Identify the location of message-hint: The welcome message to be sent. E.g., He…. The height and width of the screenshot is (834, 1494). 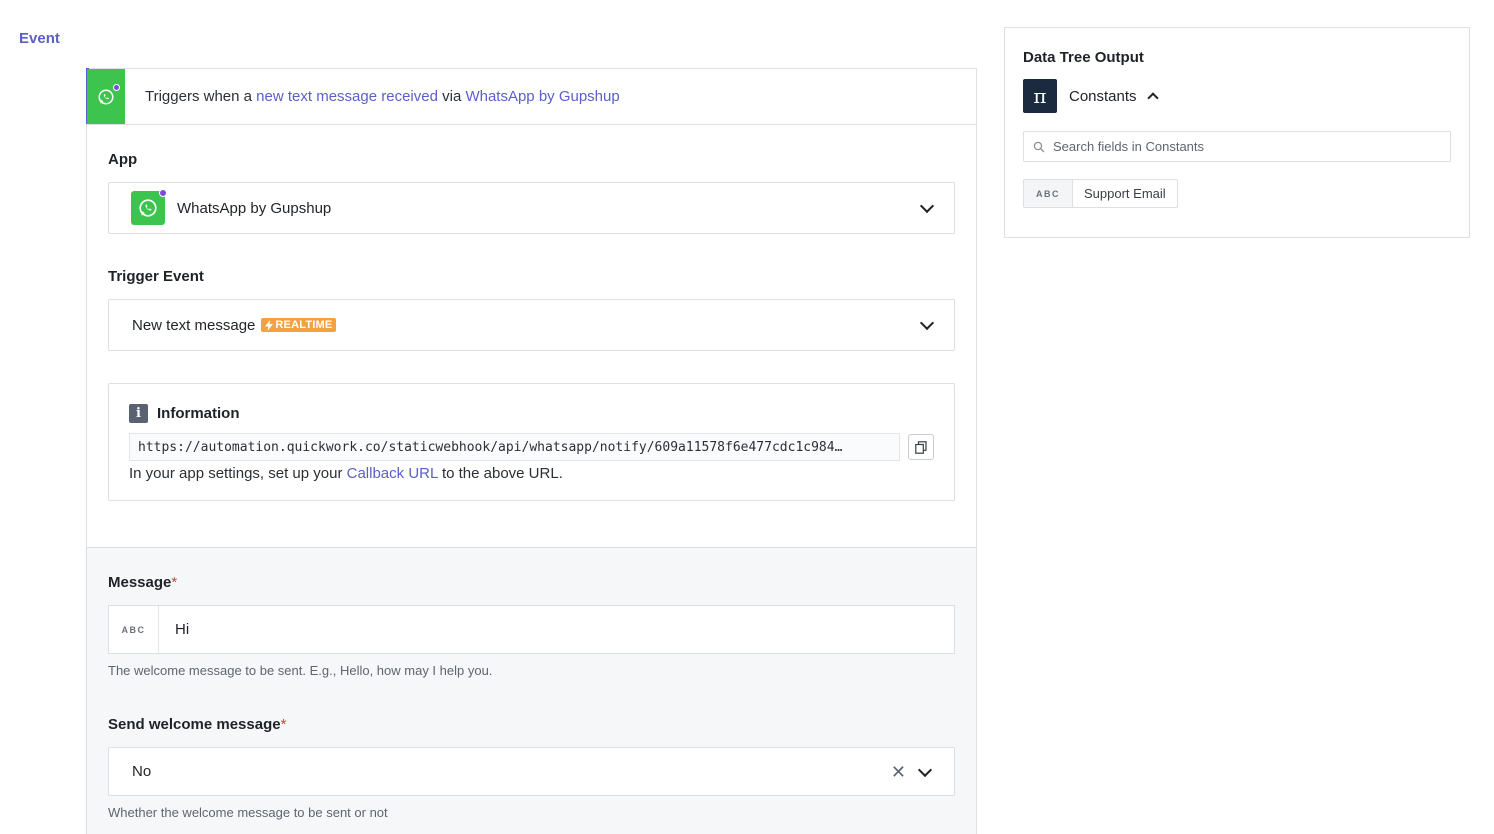
(300, 670).